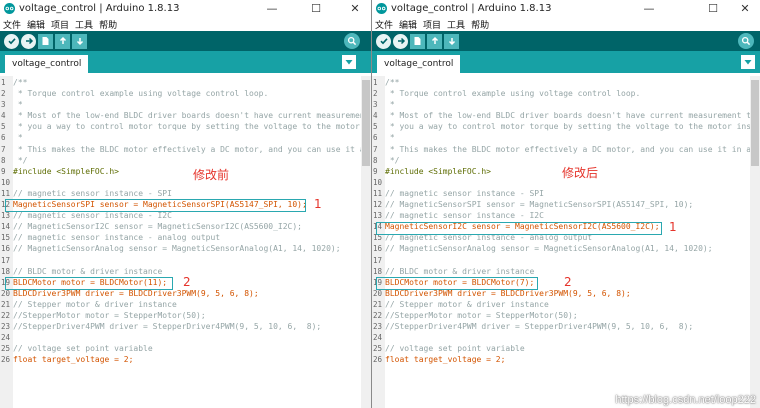 This screenshot has width=760, height=408. Describe the element at coordinates (439, 360) in the screenshot. I see `code-line-26: 26 float target_voltage = 2;` at that location.